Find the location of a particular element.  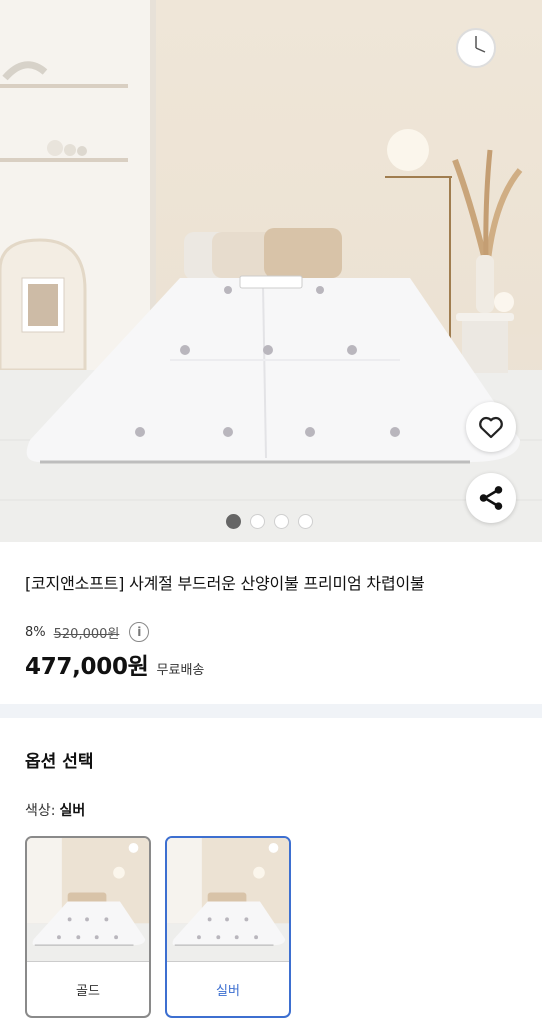

price-discount-row: 8% 520,000원 i is located at coordinates (87, 632).